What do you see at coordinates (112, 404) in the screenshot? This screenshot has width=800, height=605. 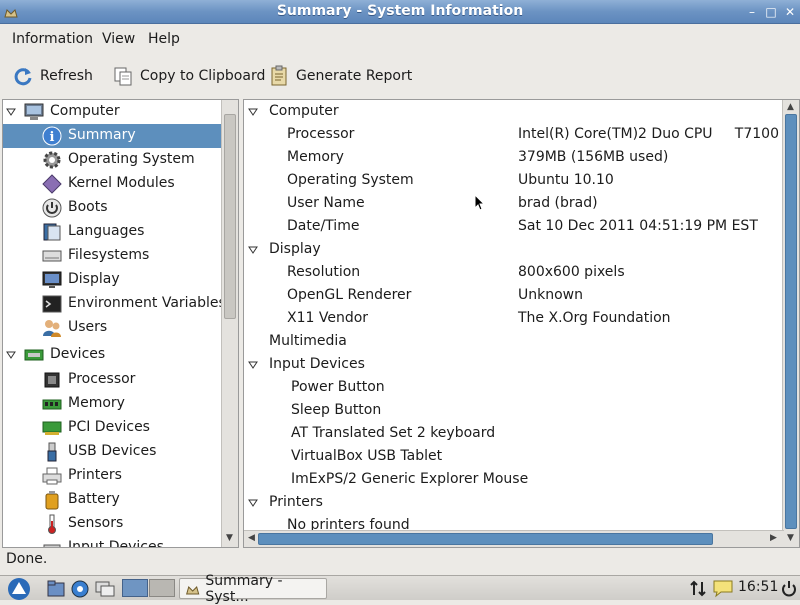 I see `tree-item-memory: Memory` at bounding box center [112, 404].